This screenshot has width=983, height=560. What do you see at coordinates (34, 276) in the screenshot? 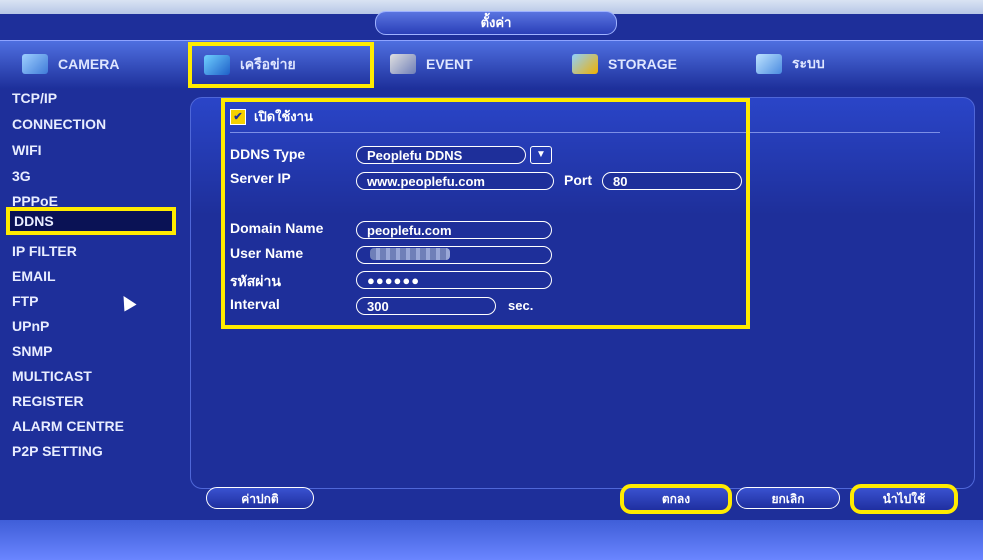
I see `sidebar-item-email: EMAIL` at bounding box center [34, 276].